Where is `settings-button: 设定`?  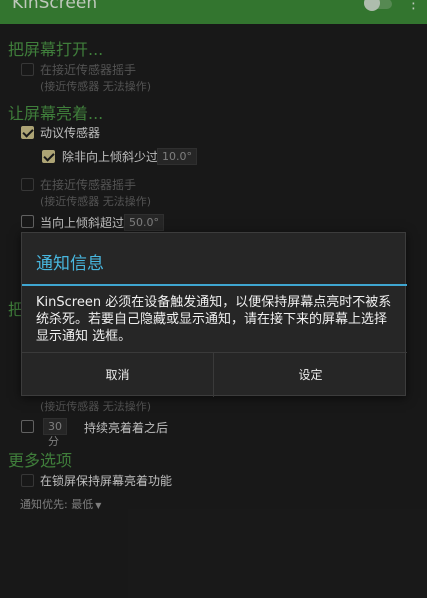 settings-button: 设定 is located at coordinates (310, 375).